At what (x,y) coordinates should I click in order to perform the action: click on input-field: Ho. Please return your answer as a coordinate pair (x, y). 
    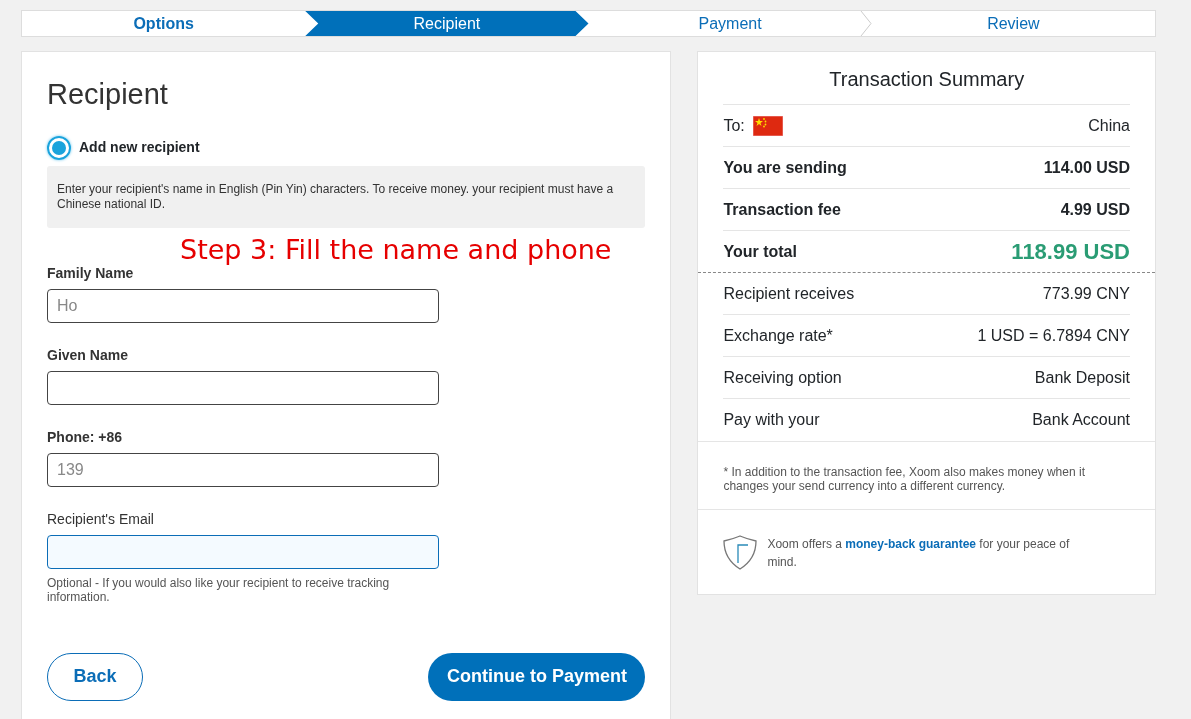
    Looking at the image, I should click on (243, 305).